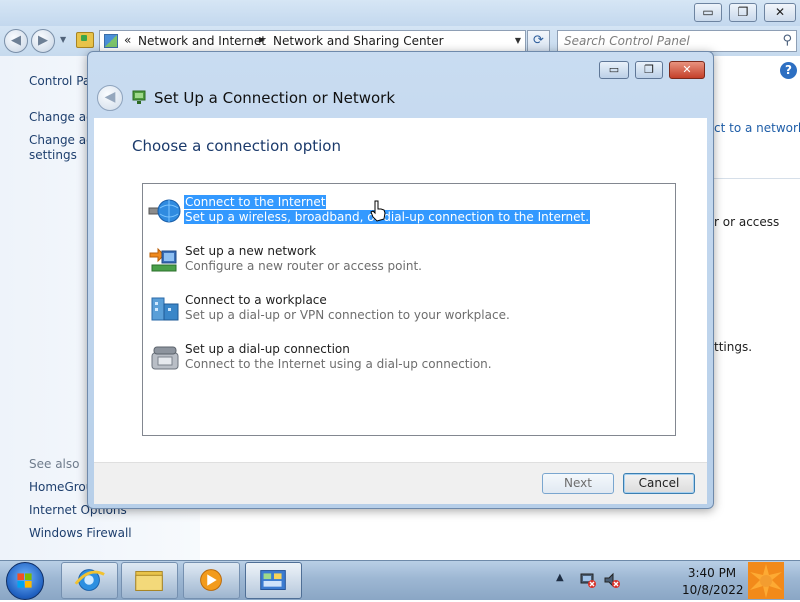 The height and width of the screenshot is (602, 800). I want to click on media-player-icon, so click(211, 580).